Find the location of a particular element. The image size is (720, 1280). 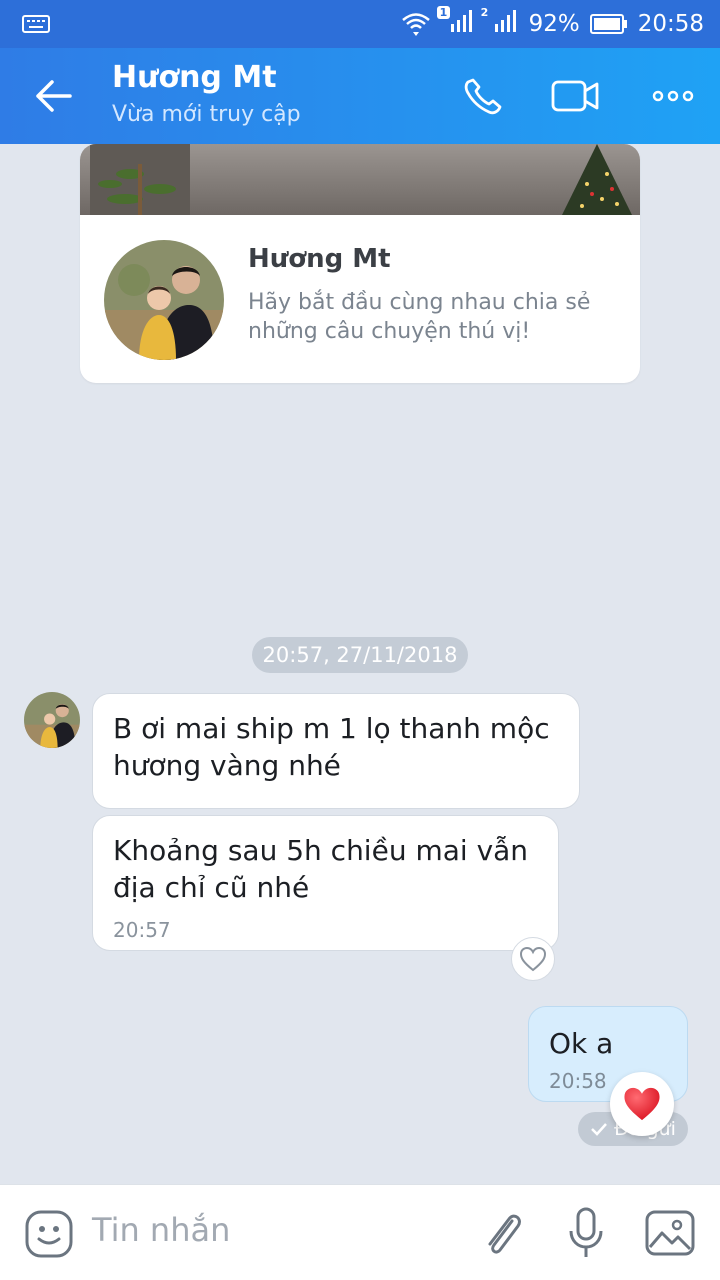

keyboard-icon is located at coordinates (36, 24).